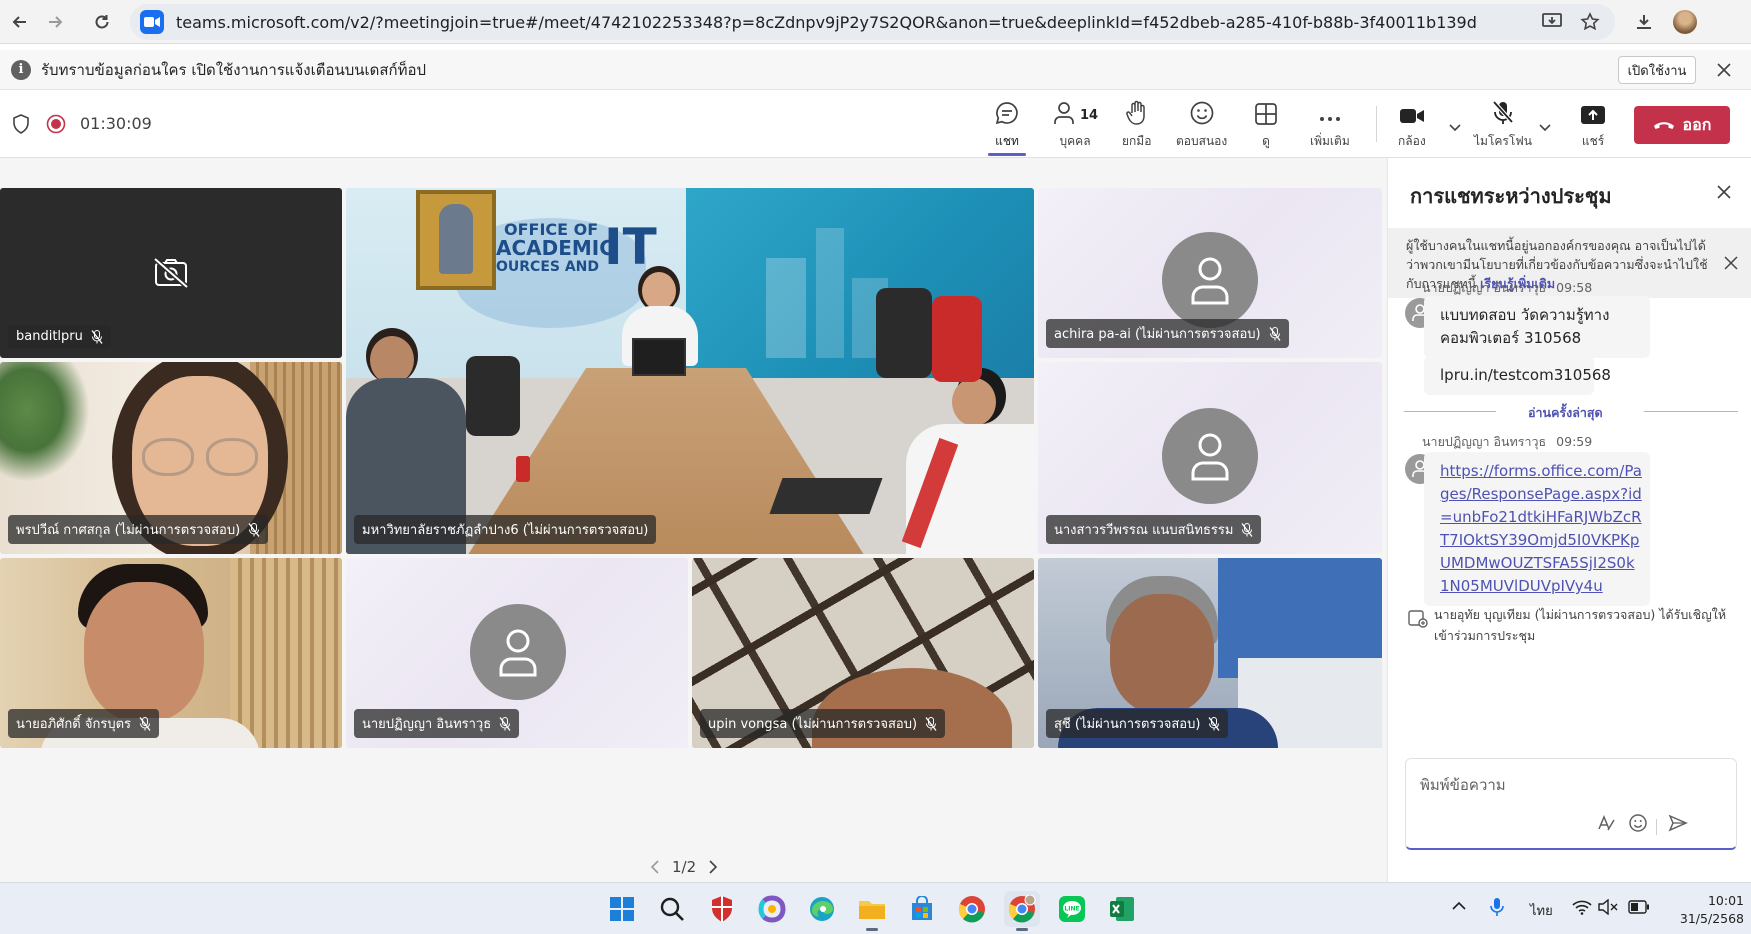  I want to click on enable-notifications-button: เปิดใช้งาน, so click(1657, 70).